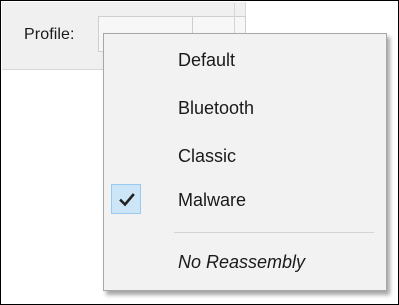 Image resolution: width=399 pixels, height=305 pixels. What do you see at coordinates (49, 34) in the screenshot?
I see `profile-label: Profile:` at bounding box center [49, 34].